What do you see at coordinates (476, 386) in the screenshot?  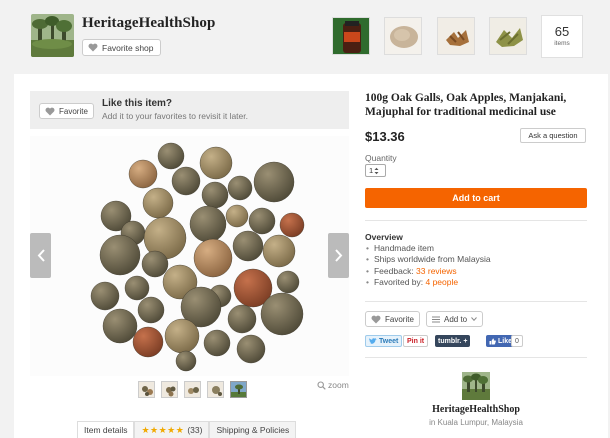 I see `seller-avatar` at bounding box center [476, 386].